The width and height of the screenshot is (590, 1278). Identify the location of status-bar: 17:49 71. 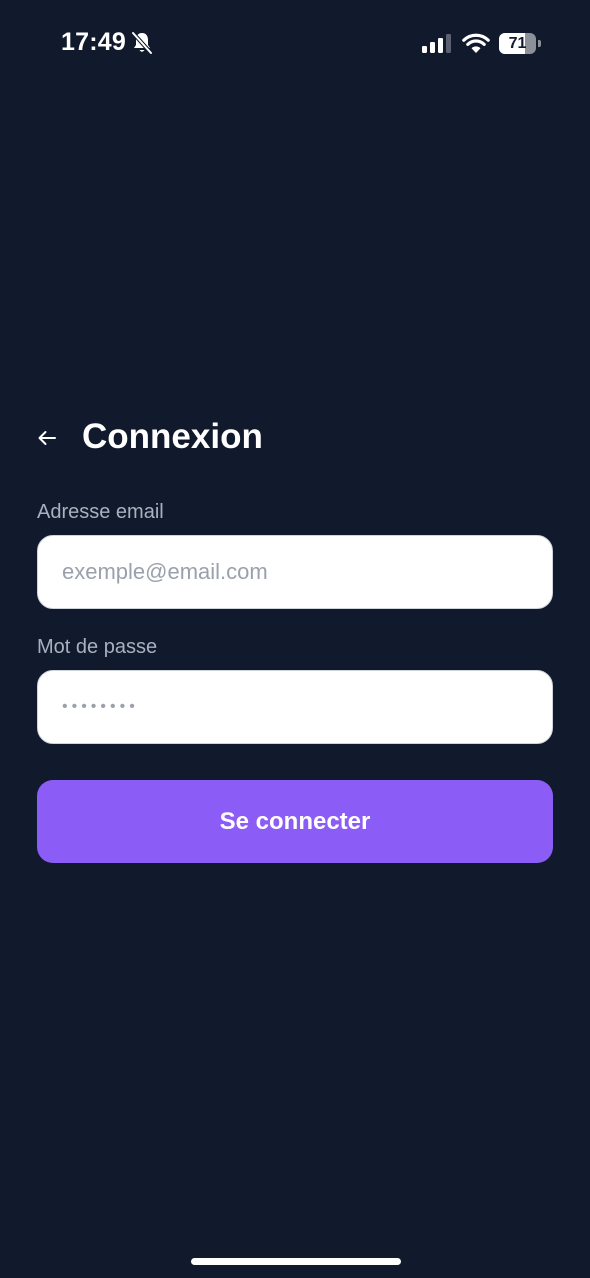
(295, 44).